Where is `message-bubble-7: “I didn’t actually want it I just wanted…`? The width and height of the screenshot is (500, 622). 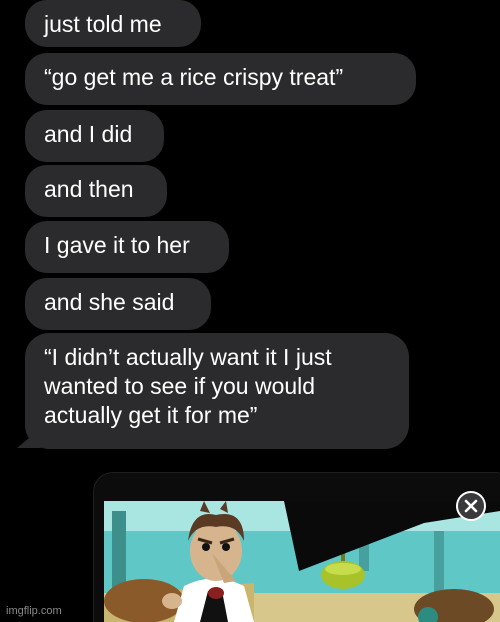
message-bubble-7: “I didn’t actually want it I just wanted… is located at coordinates (217, 391).